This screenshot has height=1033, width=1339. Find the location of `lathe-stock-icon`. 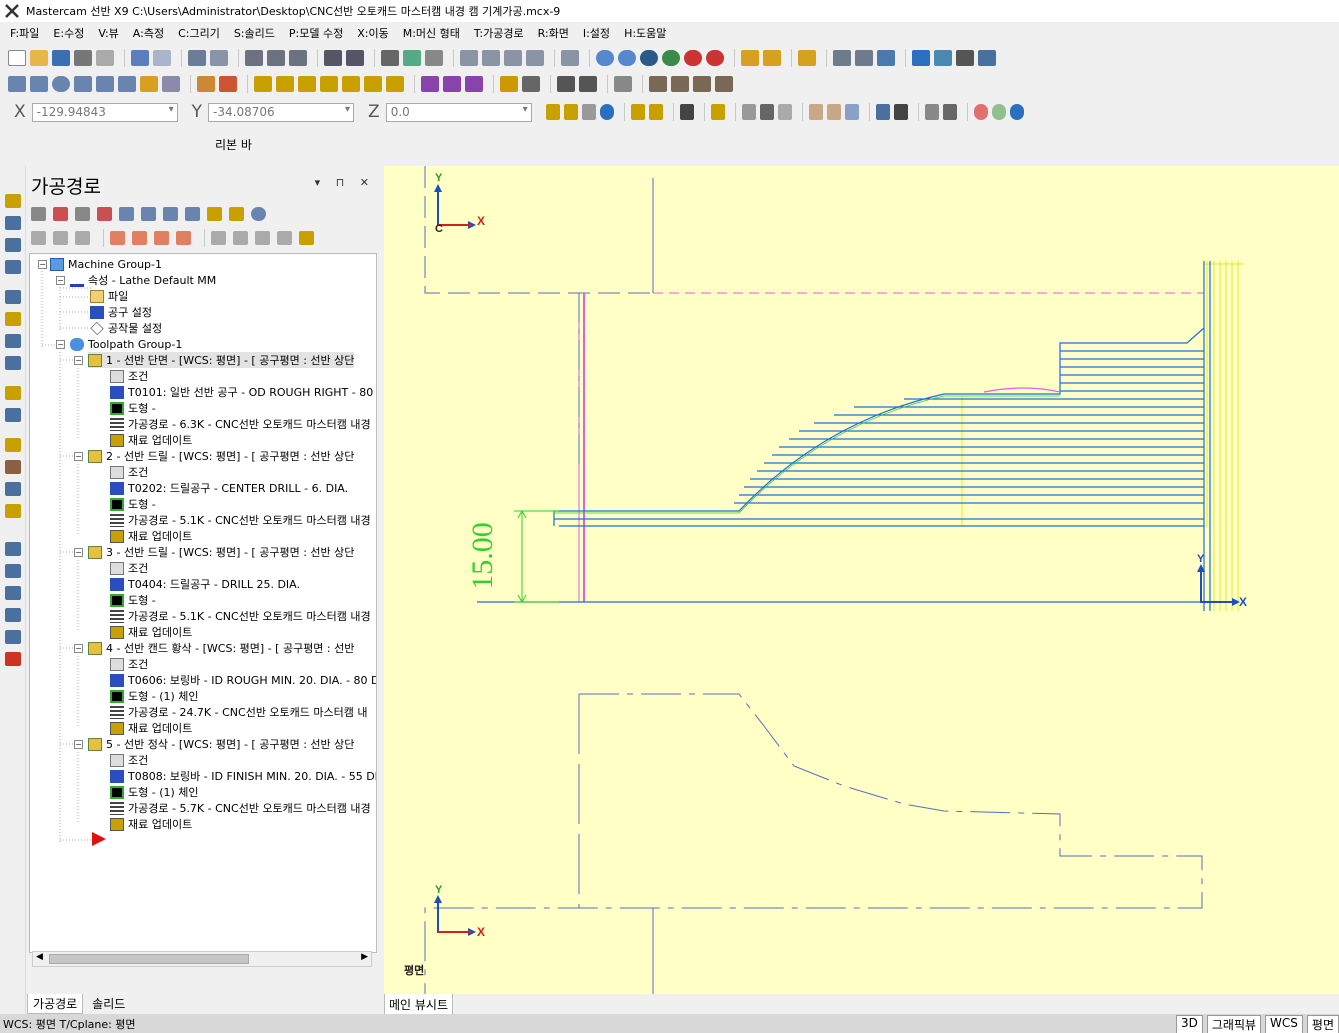

lathe-stock-icon is located at coordinates (13, 415).